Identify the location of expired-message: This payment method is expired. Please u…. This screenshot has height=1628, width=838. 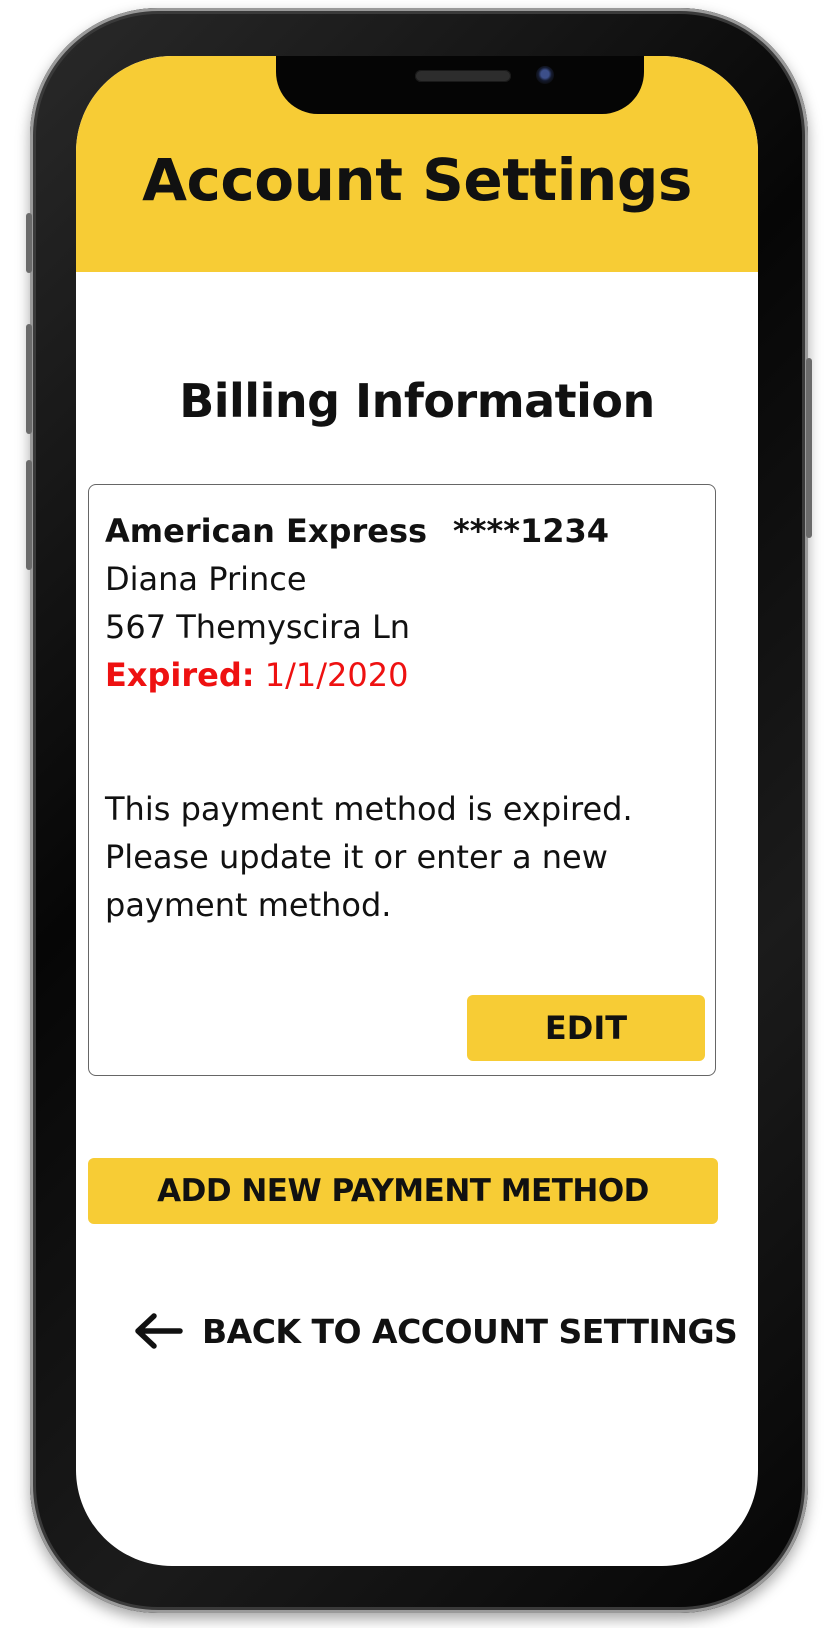
(369, 857).